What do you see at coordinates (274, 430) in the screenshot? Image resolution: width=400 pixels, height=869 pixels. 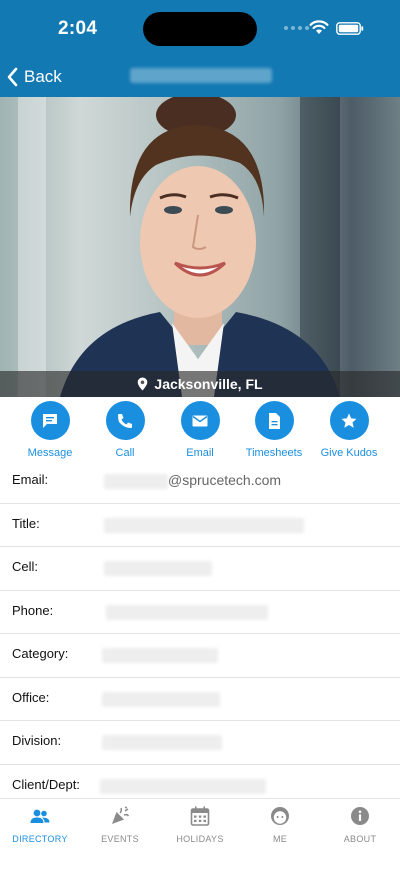 I see `timesheets-button: Timesheets` at bounding box center [274, 430].